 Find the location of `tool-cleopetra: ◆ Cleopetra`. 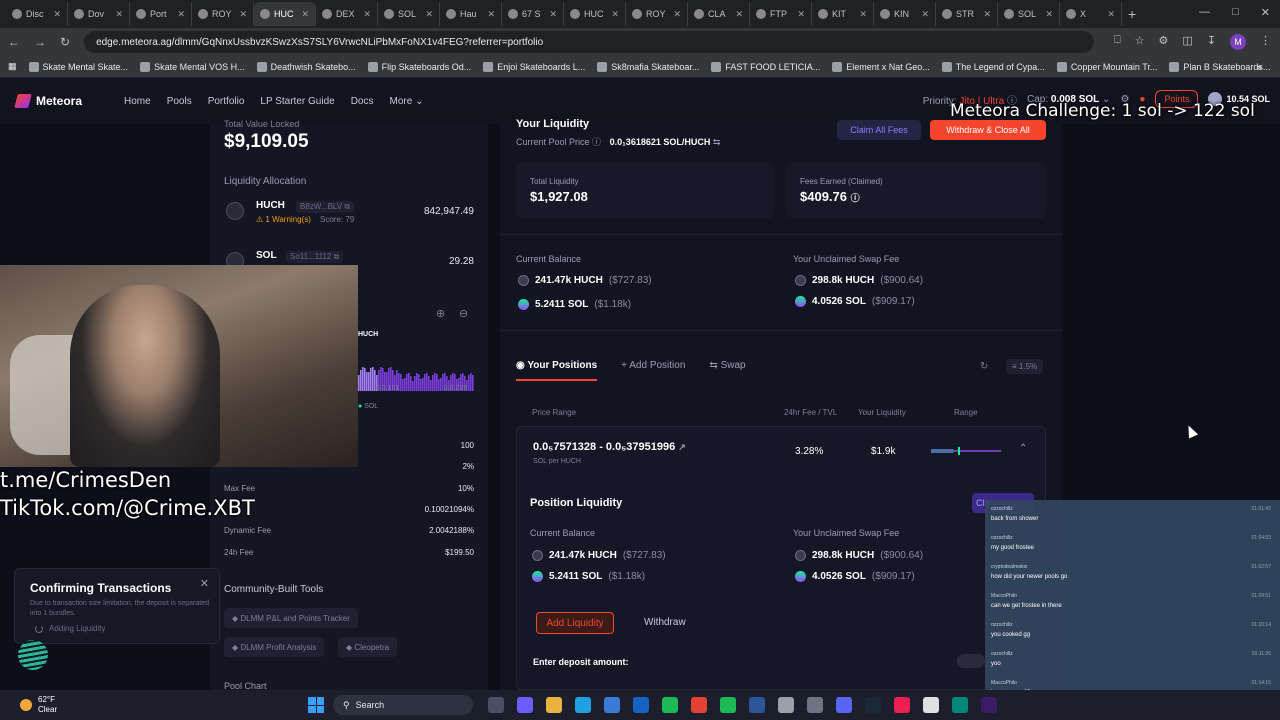

tool-cleopetra: ◆ Cleopetra is located at coordinates (368, 647).